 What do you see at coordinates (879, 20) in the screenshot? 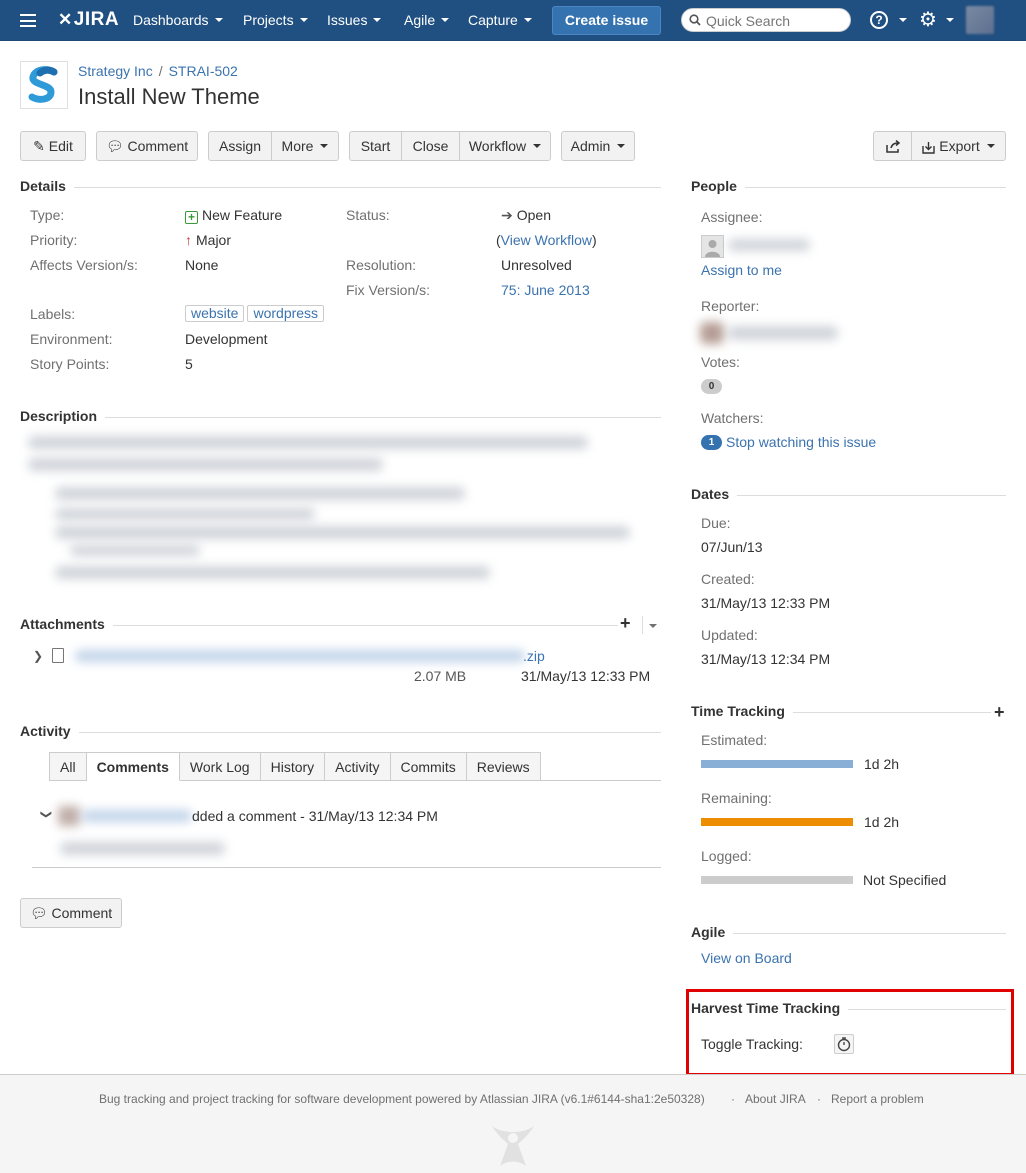
I see `help-icon: ?` at bounding box center [879, 20].